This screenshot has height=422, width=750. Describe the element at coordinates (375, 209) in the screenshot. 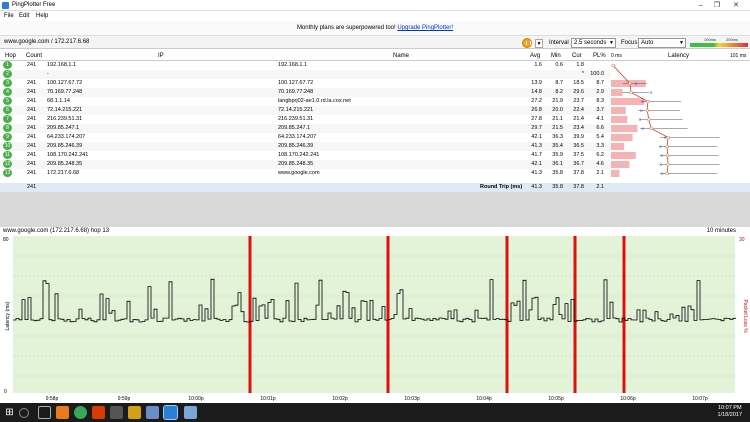

I see `splitter-area` at that location.